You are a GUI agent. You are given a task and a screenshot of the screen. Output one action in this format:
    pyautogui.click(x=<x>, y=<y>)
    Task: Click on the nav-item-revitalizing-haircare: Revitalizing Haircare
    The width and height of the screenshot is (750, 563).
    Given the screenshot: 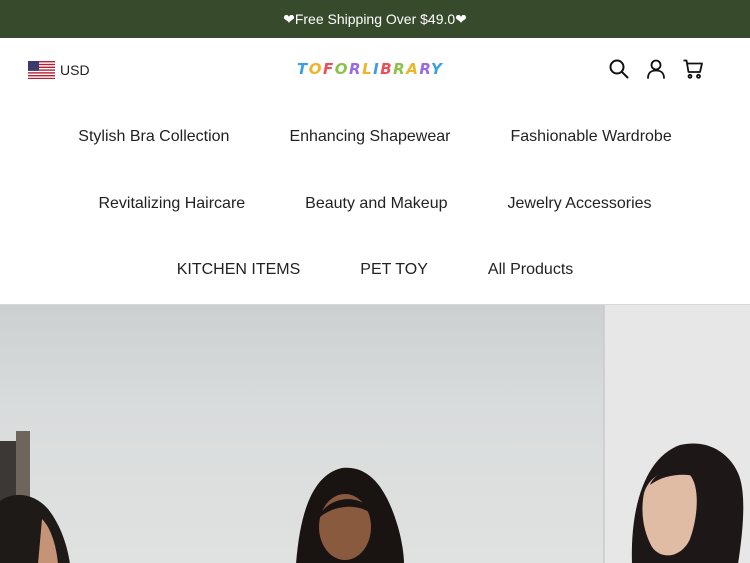 What is the action you would take?
    pyautogui.click(x=171, y=204)
    